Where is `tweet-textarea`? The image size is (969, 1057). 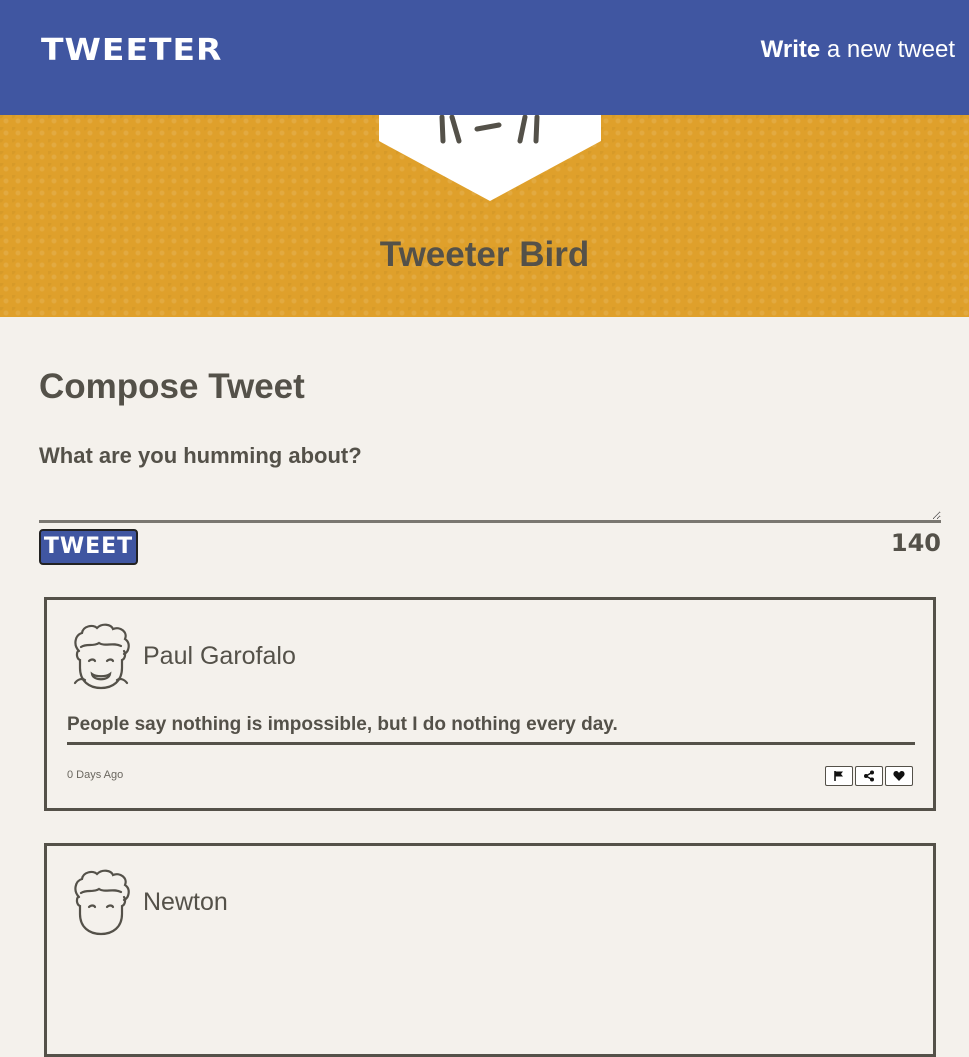 tweet-textarea is located at coordinates (490, 500).